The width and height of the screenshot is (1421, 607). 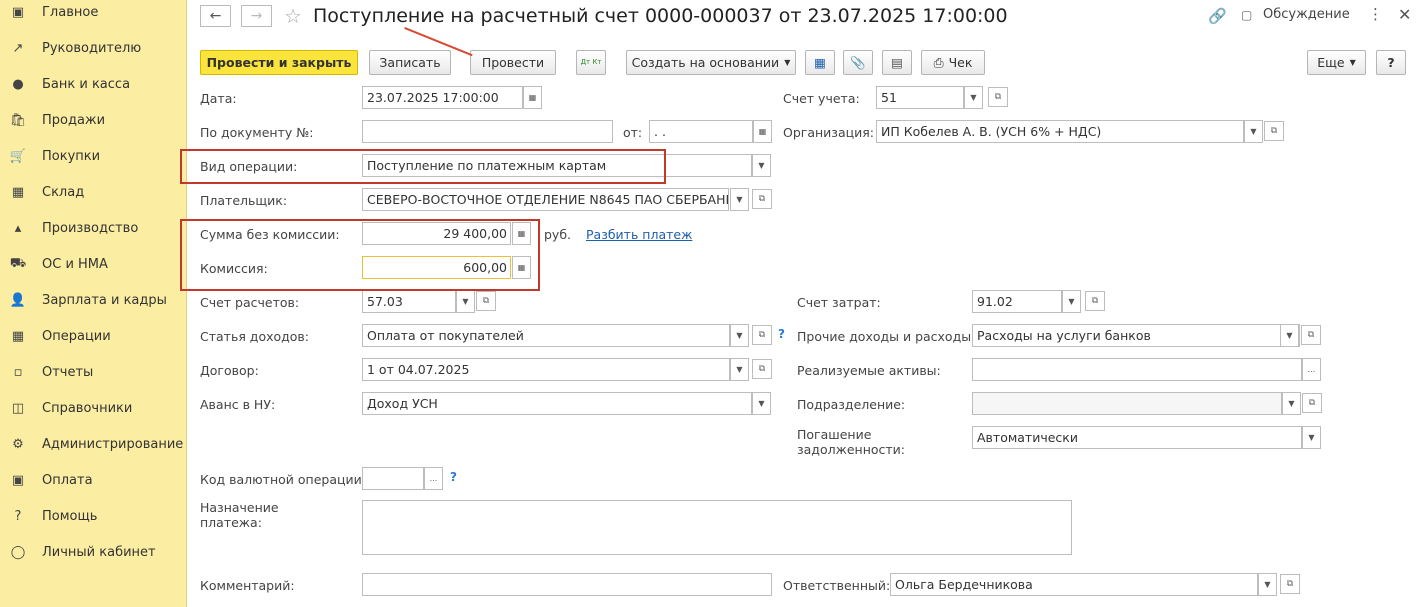 What do you see at coordinates (410, 62) in the screenshot?
I see `save-button: Записать` at bounding box center [410, 62].